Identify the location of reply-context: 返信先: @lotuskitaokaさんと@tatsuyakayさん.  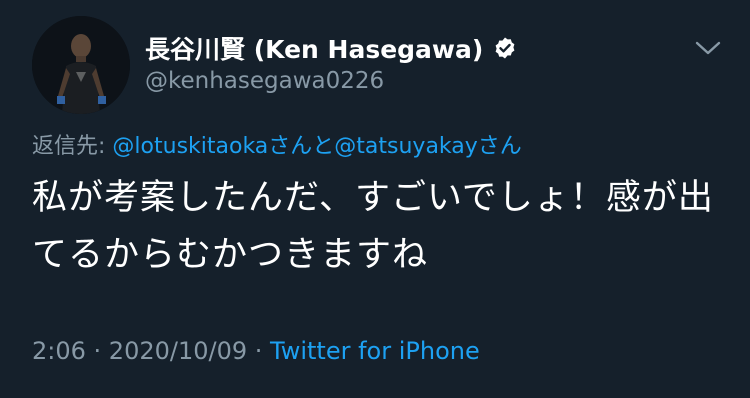
(277, 144).